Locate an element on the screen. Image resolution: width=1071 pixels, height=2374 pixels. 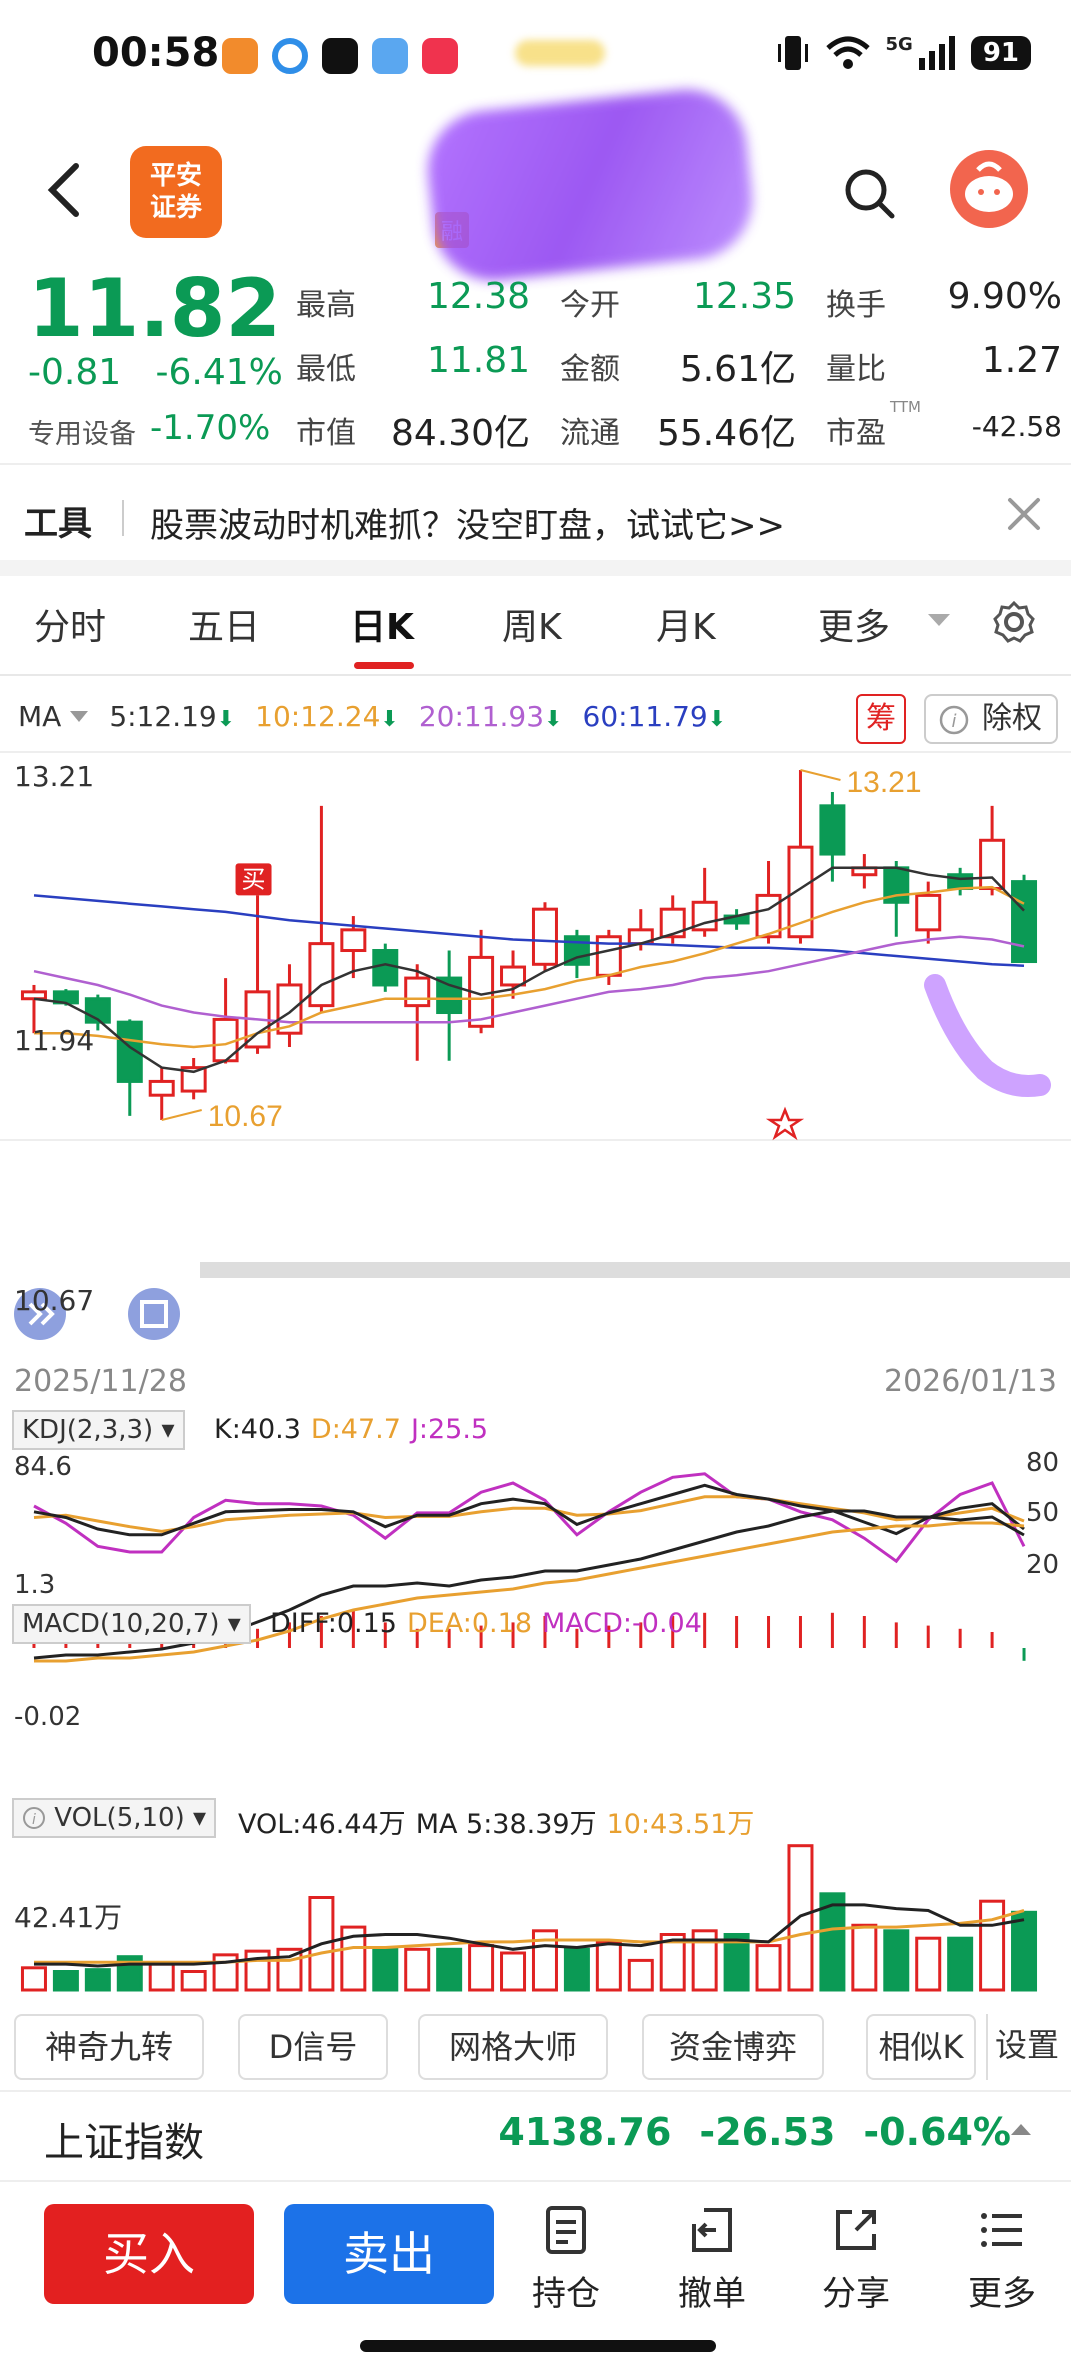
tool-chip-5: 设置 is located at coordinates (1026, 2047).